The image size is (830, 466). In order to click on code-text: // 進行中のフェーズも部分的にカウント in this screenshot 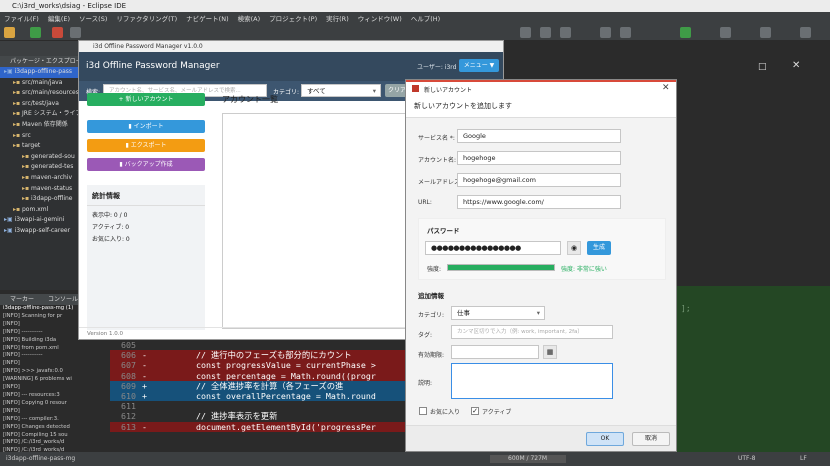, I will do `click(274, 355)`.